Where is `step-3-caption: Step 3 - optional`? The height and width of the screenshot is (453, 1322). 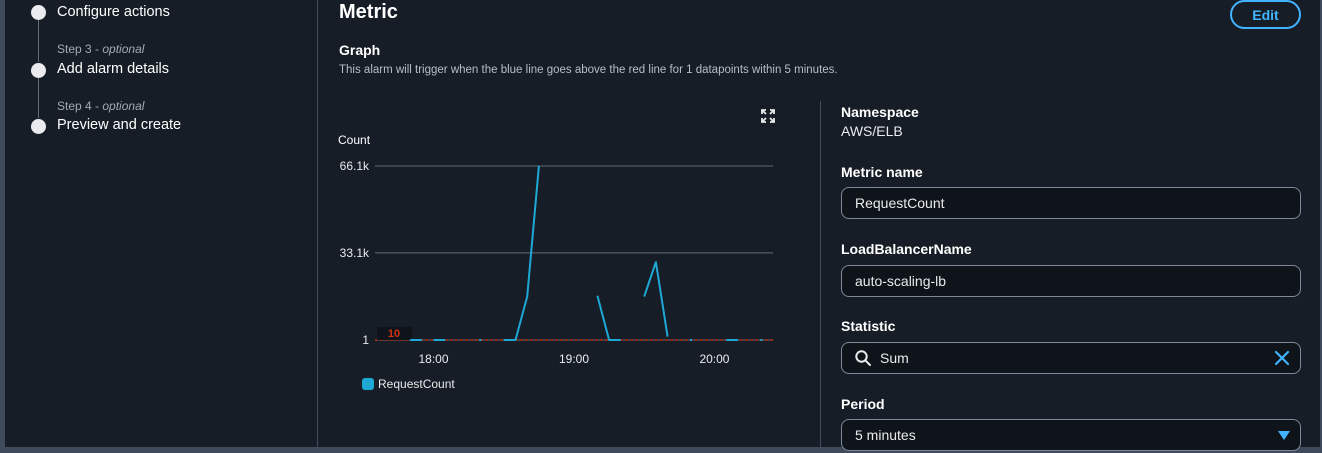 step-3-caption: Step 3 - optional is located at coordinates (101, 49).